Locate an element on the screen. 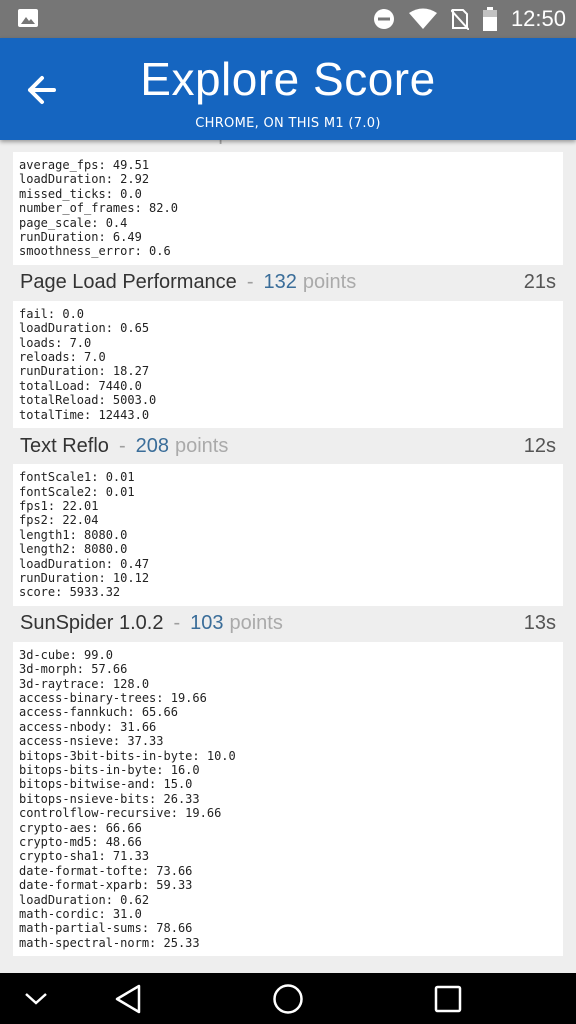 The width and height of the screenshot is (576, 1024). benchmark-header: Text Reflo -208 points 12s is located at coordinates (288, 446).